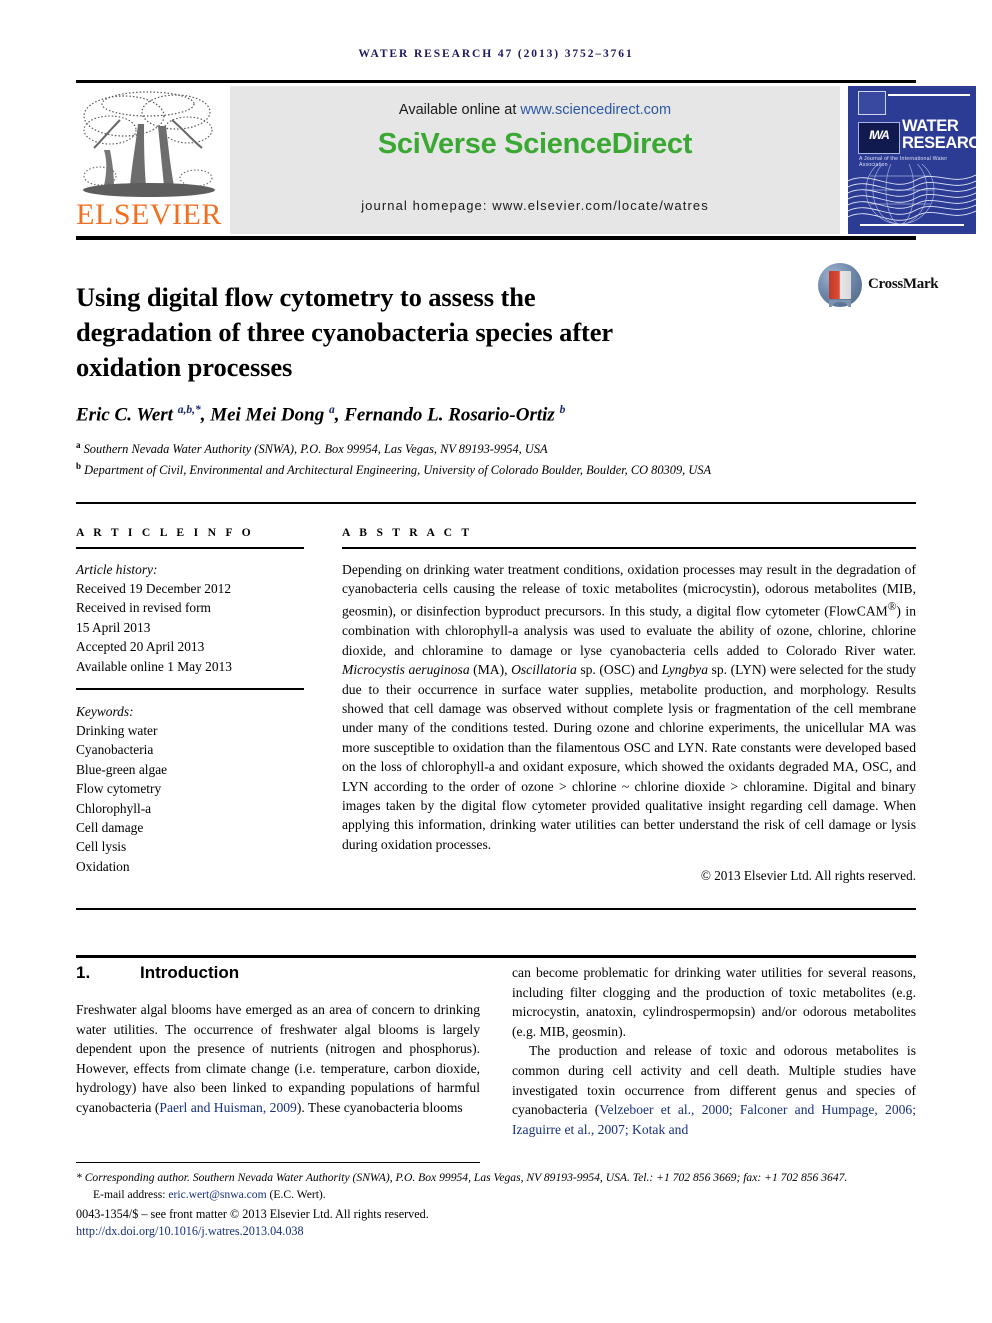 The width and height of the screenshot is (992, 1323). What do you see at coordinates (872, 103) in the screenshot?
I see `cover-elsevier-mark` at bounding box center [872, 103].